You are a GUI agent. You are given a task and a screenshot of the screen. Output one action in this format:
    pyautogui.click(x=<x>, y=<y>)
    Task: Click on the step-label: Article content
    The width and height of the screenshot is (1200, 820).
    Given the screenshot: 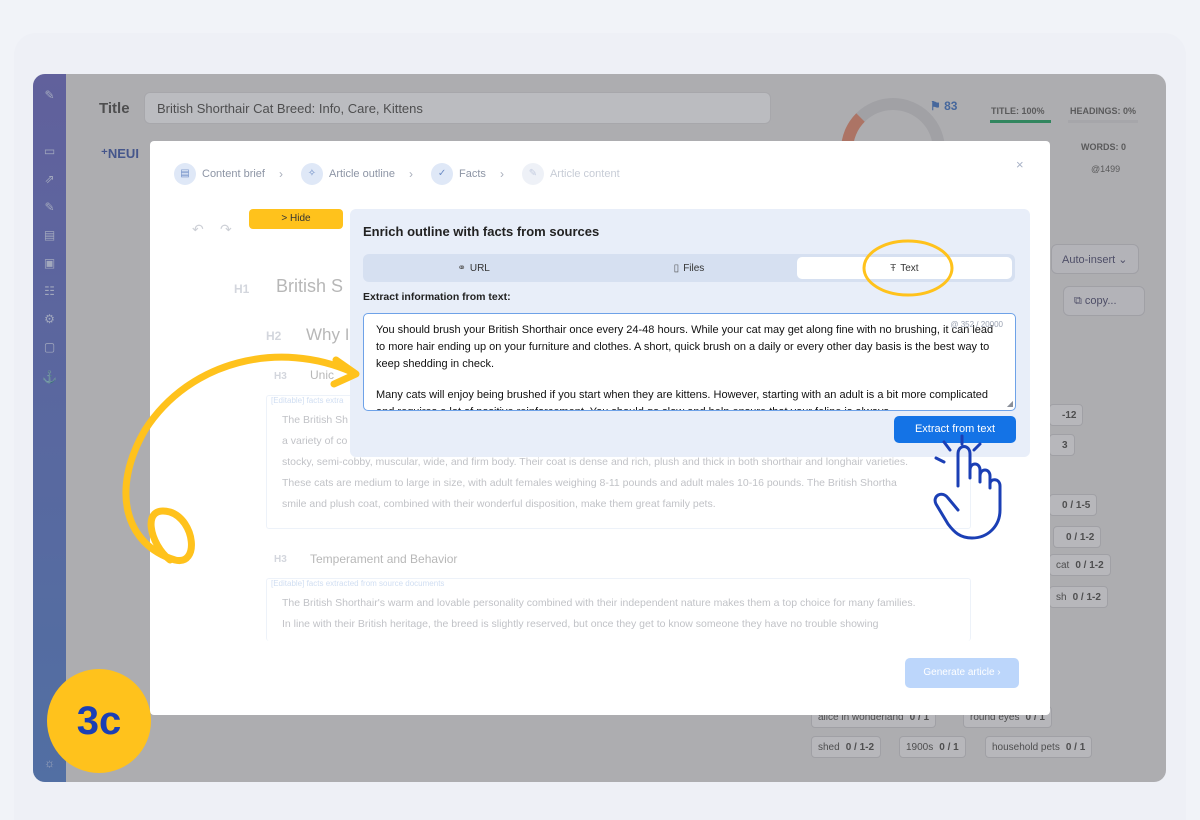 What is the action you would take?
    pyautogui.click(x=584, y=174)
    